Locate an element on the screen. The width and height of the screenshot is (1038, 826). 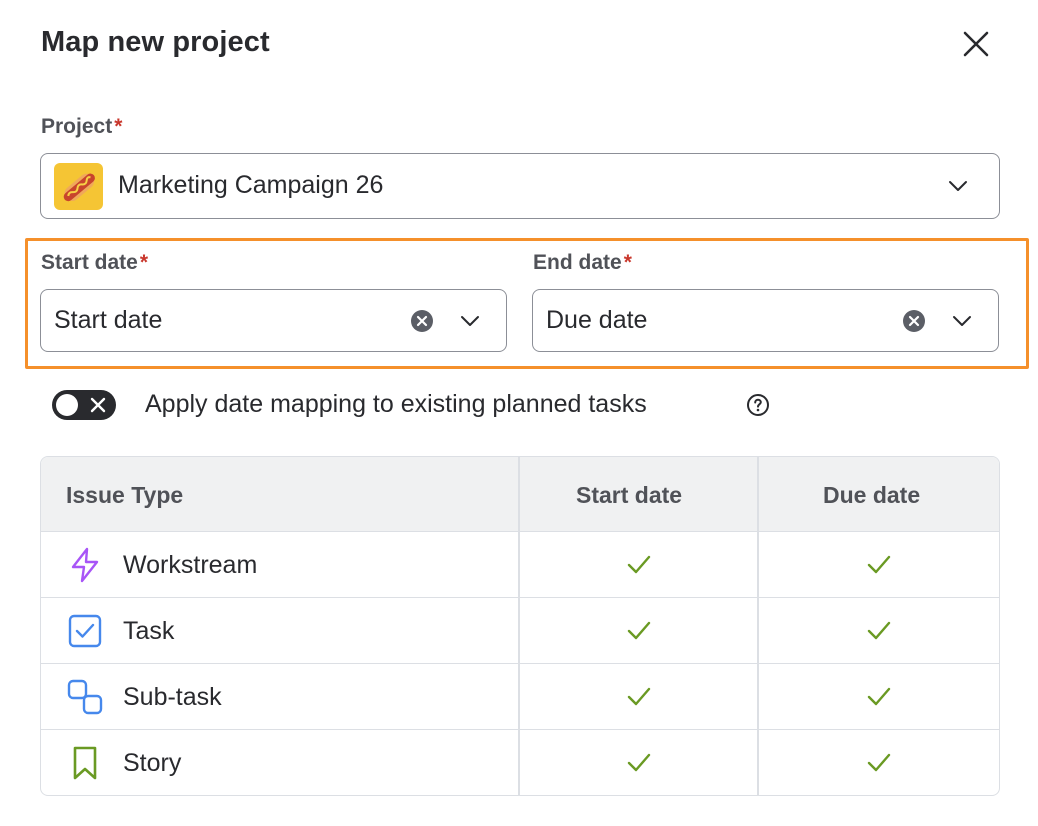
dialog-title: Map new project is located at coordinates (155, 42).